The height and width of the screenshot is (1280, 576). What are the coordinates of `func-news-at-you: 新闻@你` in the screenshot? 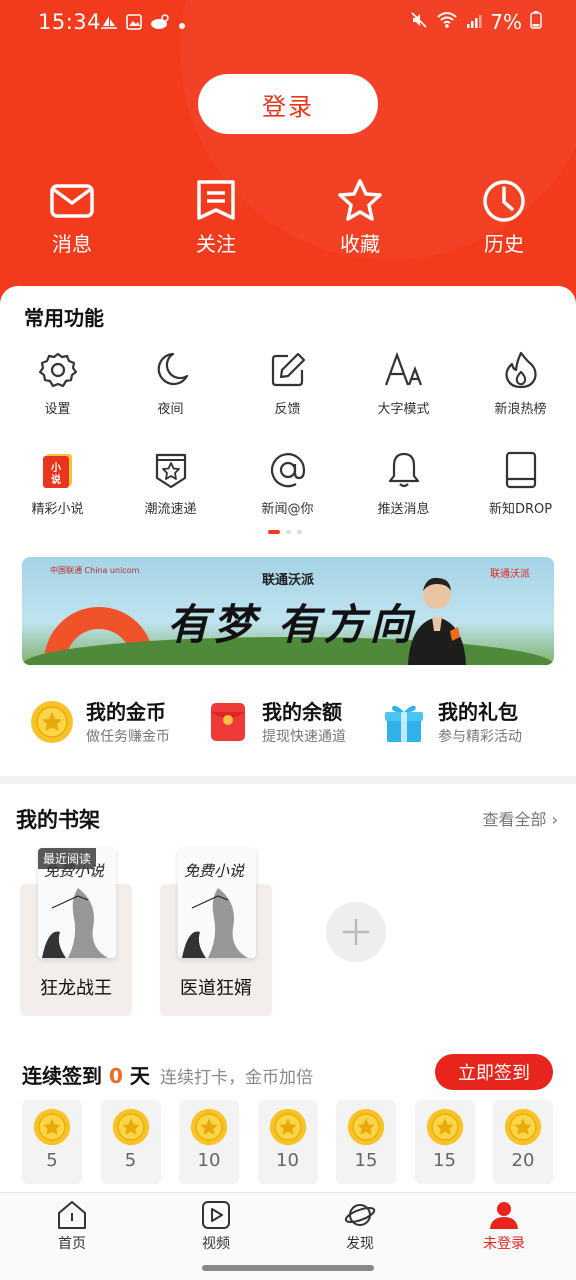 It's located at (287, 483).